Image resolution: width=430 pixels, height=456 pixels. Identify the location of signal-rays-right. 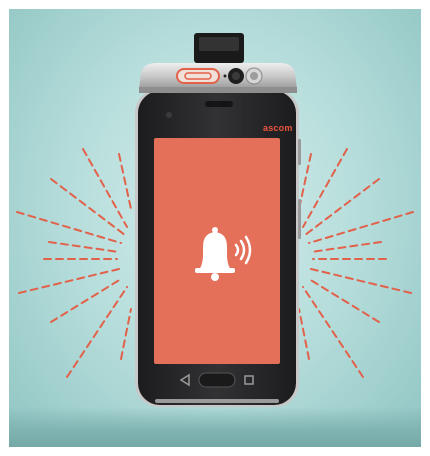
(356, 263).